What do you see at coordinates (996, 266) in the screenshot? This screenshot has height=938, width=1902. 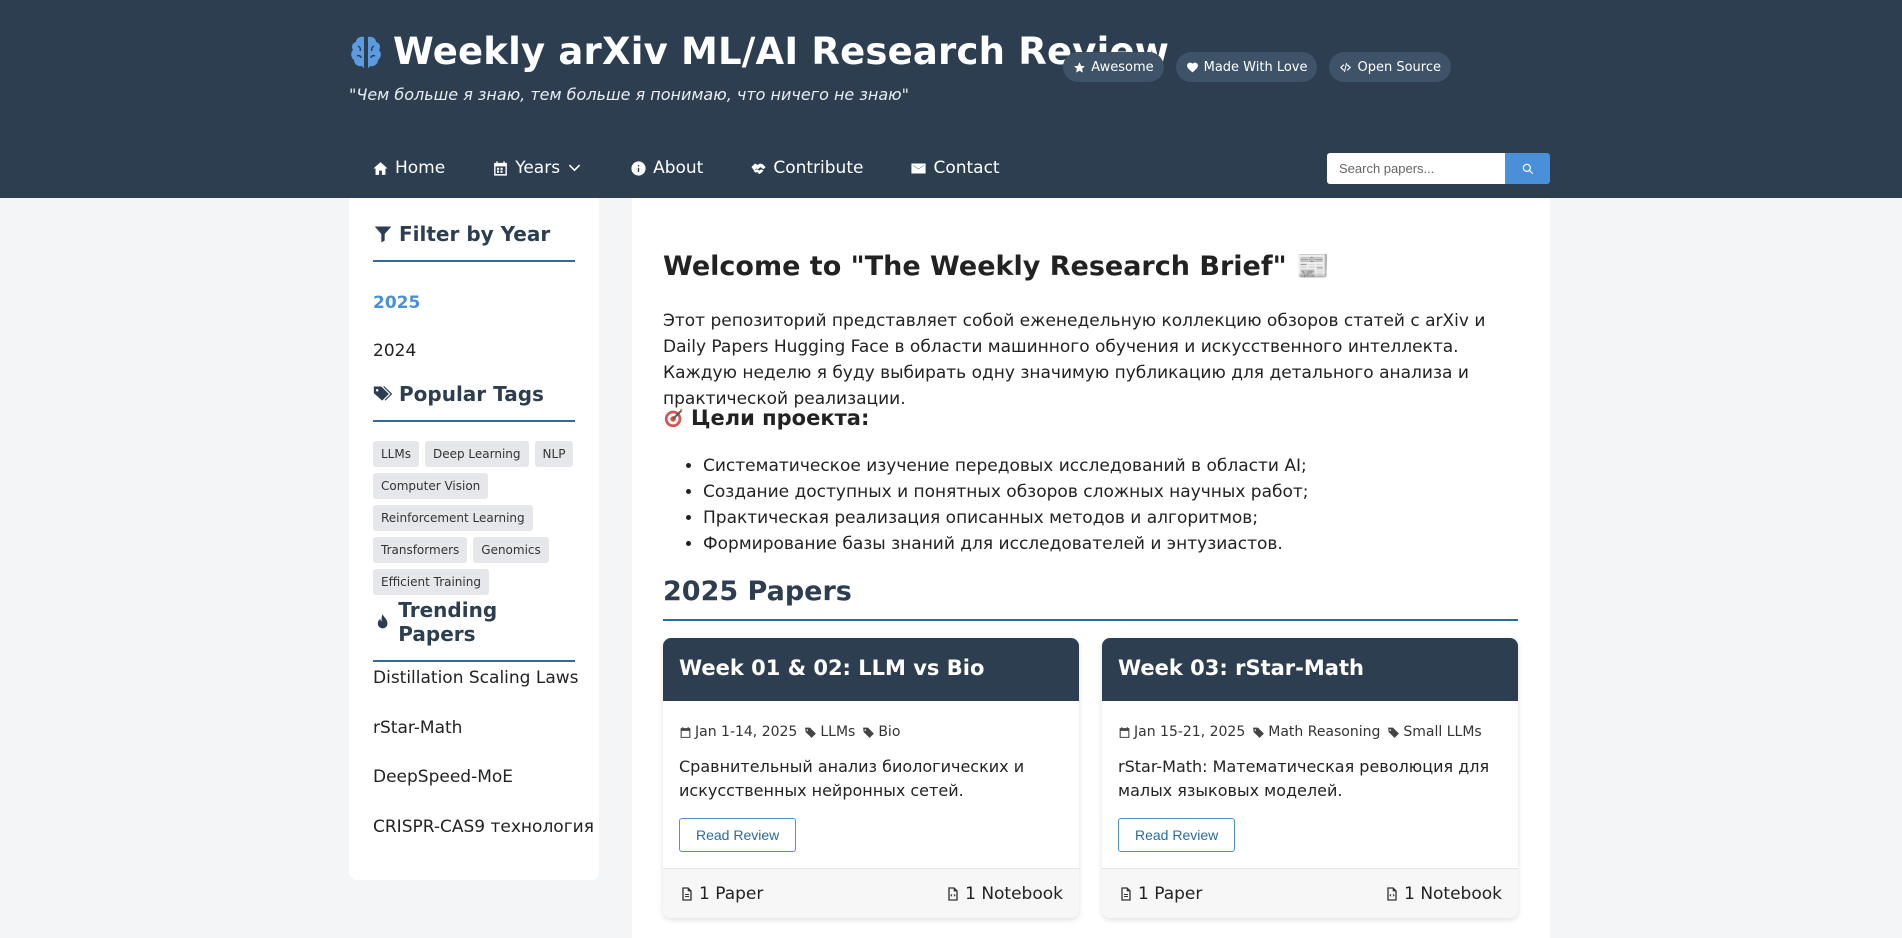 I see `welcome-heading: Welcome to "The Weekly Research Brief" 📰` at bounding box center [996, 266].